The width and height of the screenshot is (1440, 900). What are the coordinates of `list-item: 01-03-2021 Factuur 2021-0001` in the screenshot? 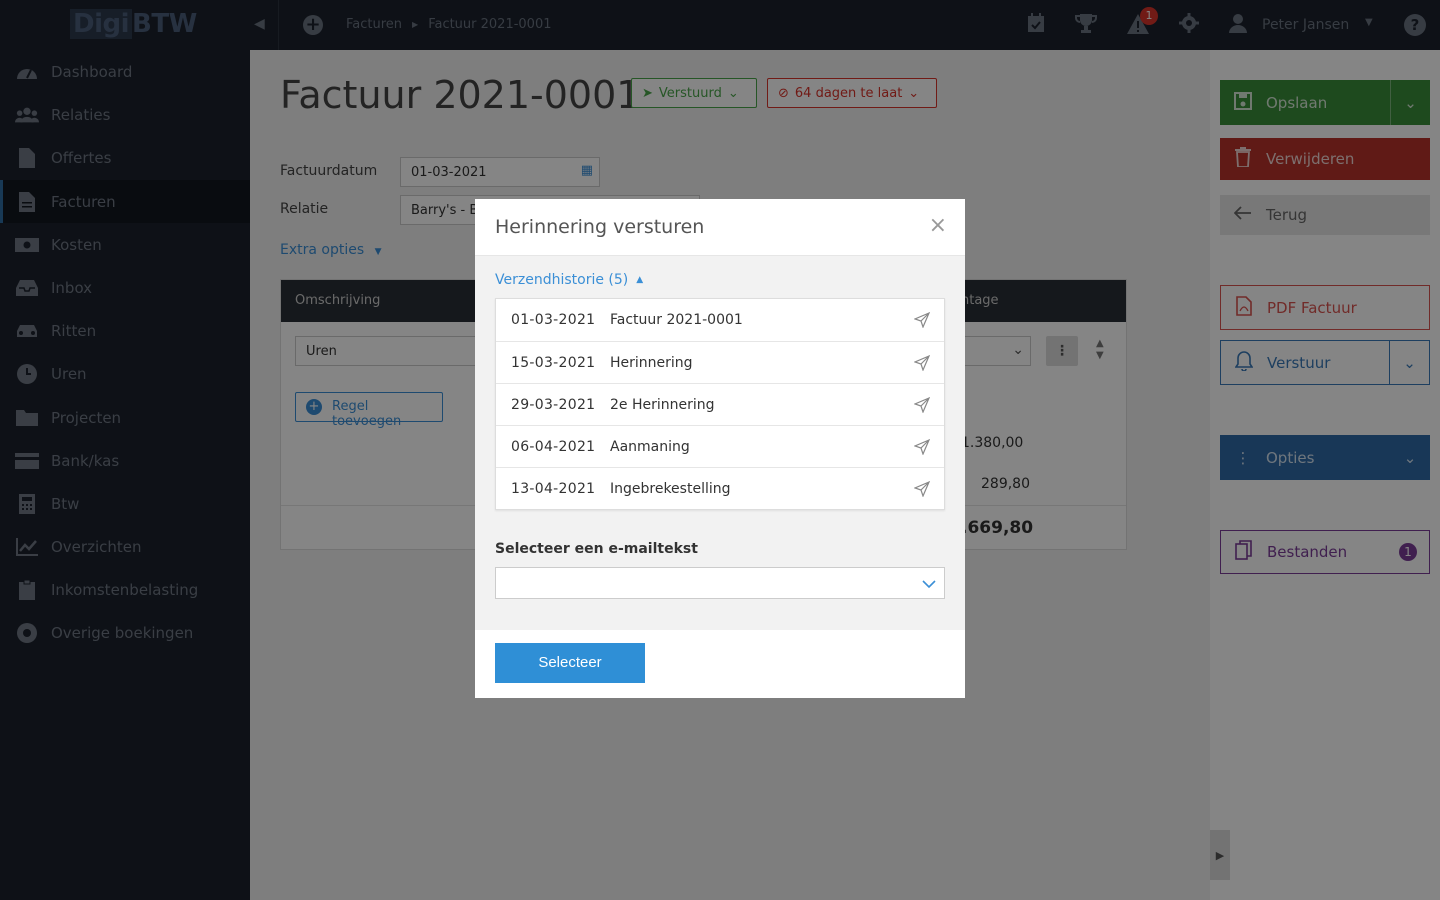 It's located at (720, 320).